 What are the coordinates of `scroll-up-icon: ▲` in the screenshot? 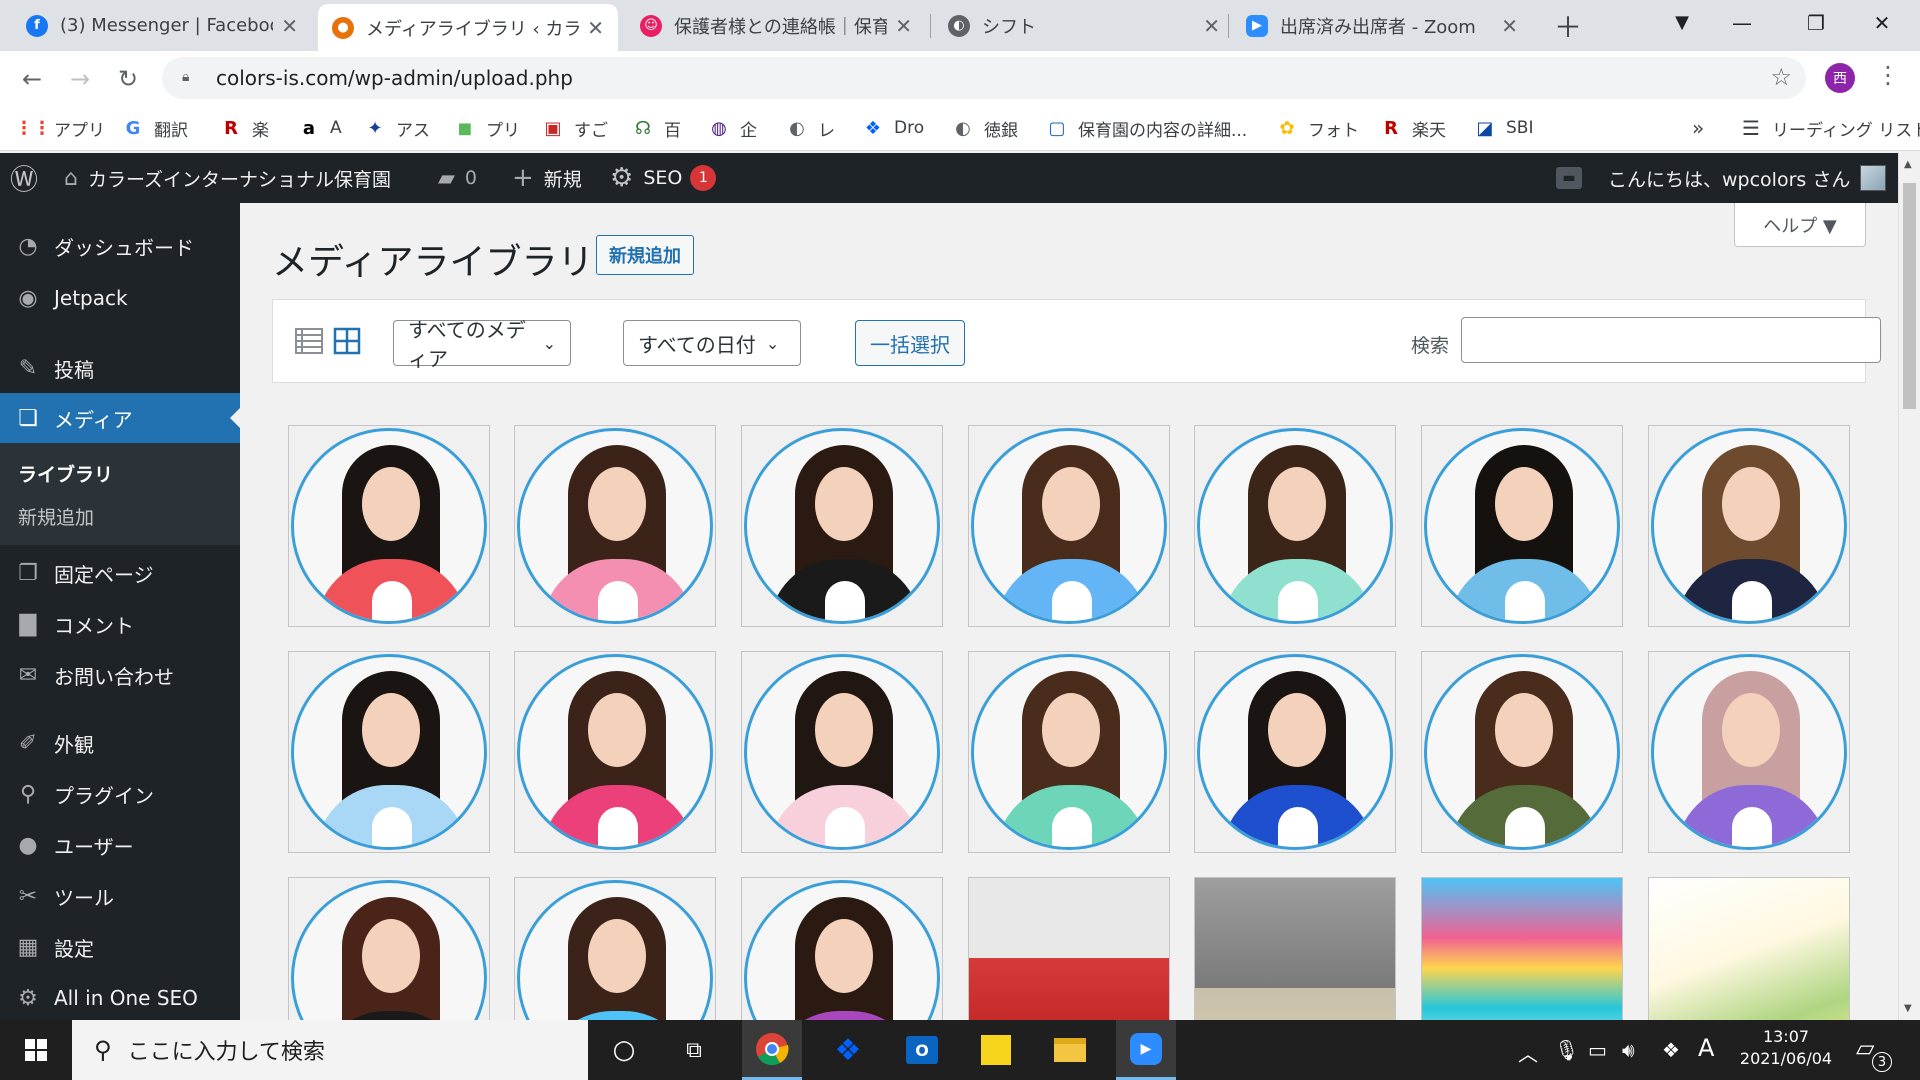 It's located at (1908, 164).